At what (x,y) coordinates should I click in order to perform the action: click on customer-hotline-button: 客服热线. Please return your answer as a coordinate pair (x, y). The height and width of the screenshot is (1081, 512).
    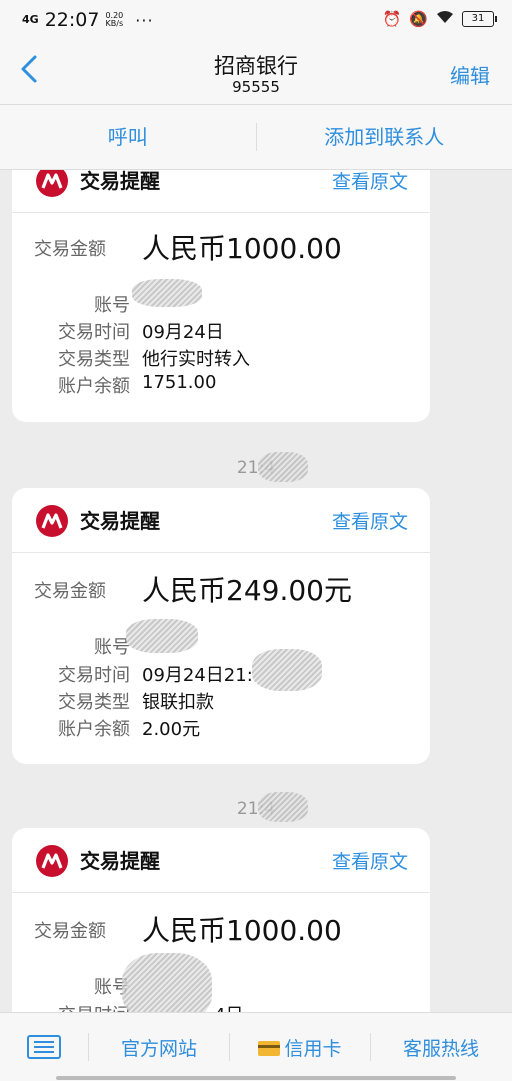
    Looking at the image, I should click on (441, 1047).